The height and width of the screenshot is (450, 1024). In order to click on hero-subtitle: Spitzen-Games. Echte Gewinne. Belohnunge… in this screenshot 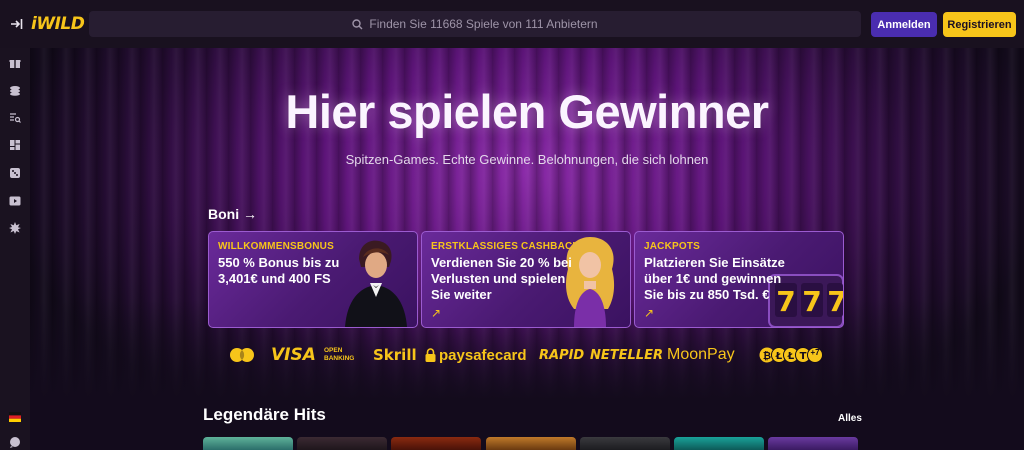, I will do `click(527, 159)`.